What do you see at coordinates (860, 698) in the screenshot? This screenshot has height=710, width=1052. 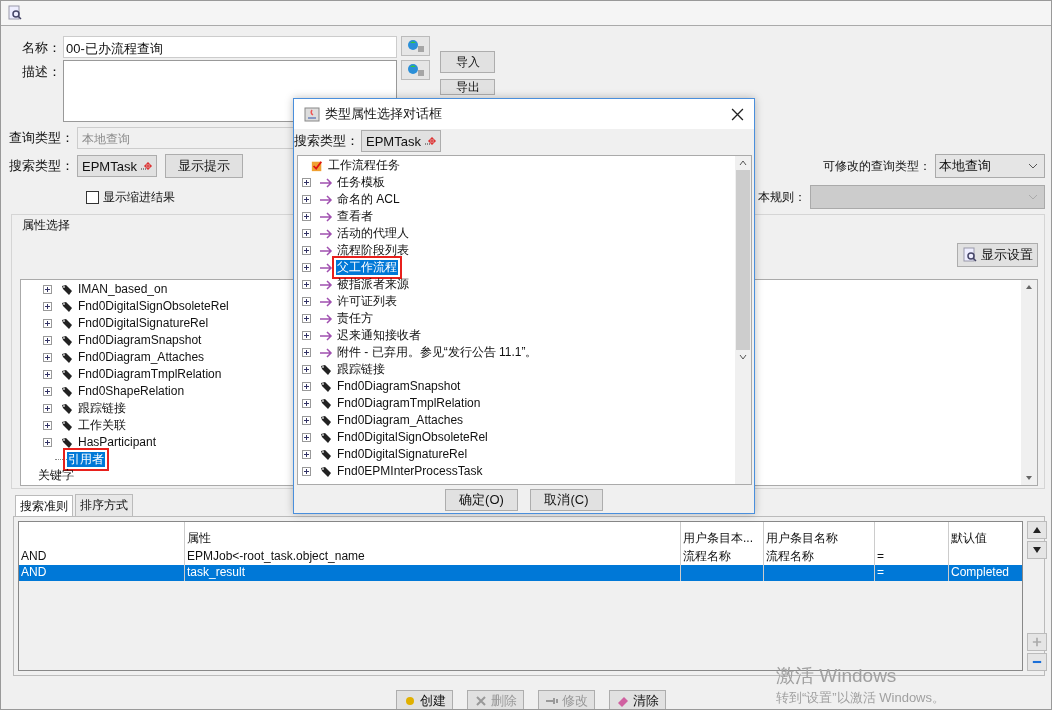 I see `activation-text: 转到“设置”以激活 Windows。` at bounding box center [860, 698].